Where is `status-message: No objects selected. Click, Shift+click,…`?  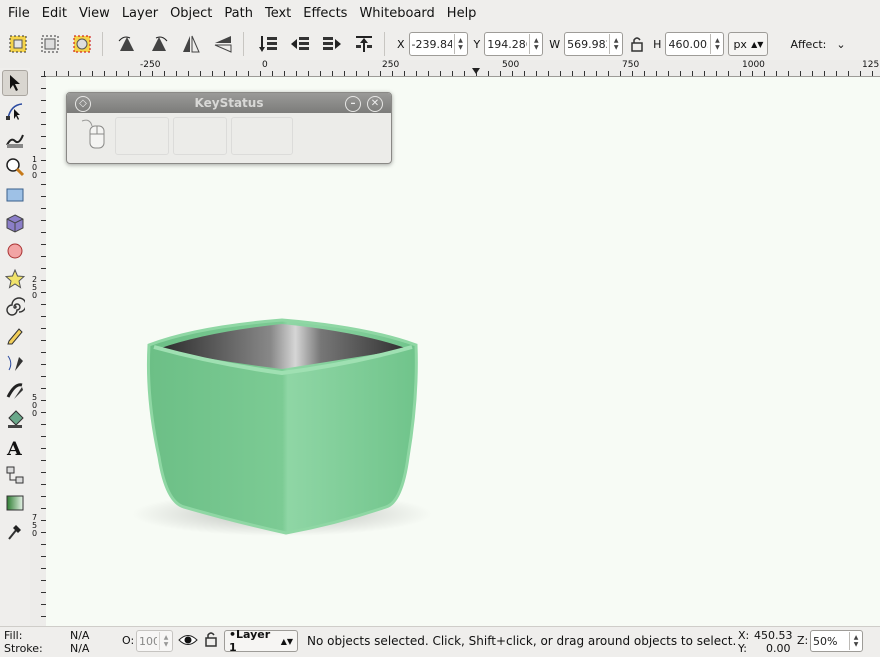
status-message: No objects selected. Click, Shift+click,… is located at coordinates (522, 641).